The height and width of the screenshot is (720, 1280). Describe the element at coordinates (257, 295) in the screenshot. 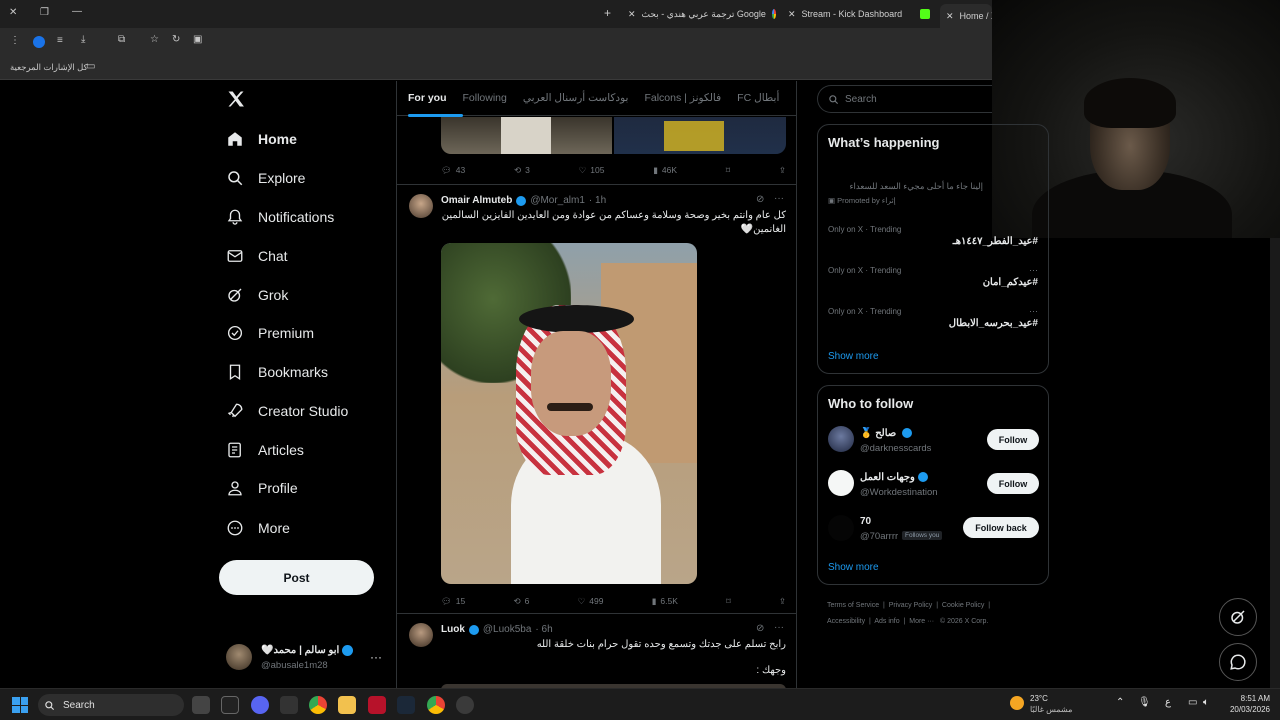

I see `sidebar-item-grok: Grok` at that location.